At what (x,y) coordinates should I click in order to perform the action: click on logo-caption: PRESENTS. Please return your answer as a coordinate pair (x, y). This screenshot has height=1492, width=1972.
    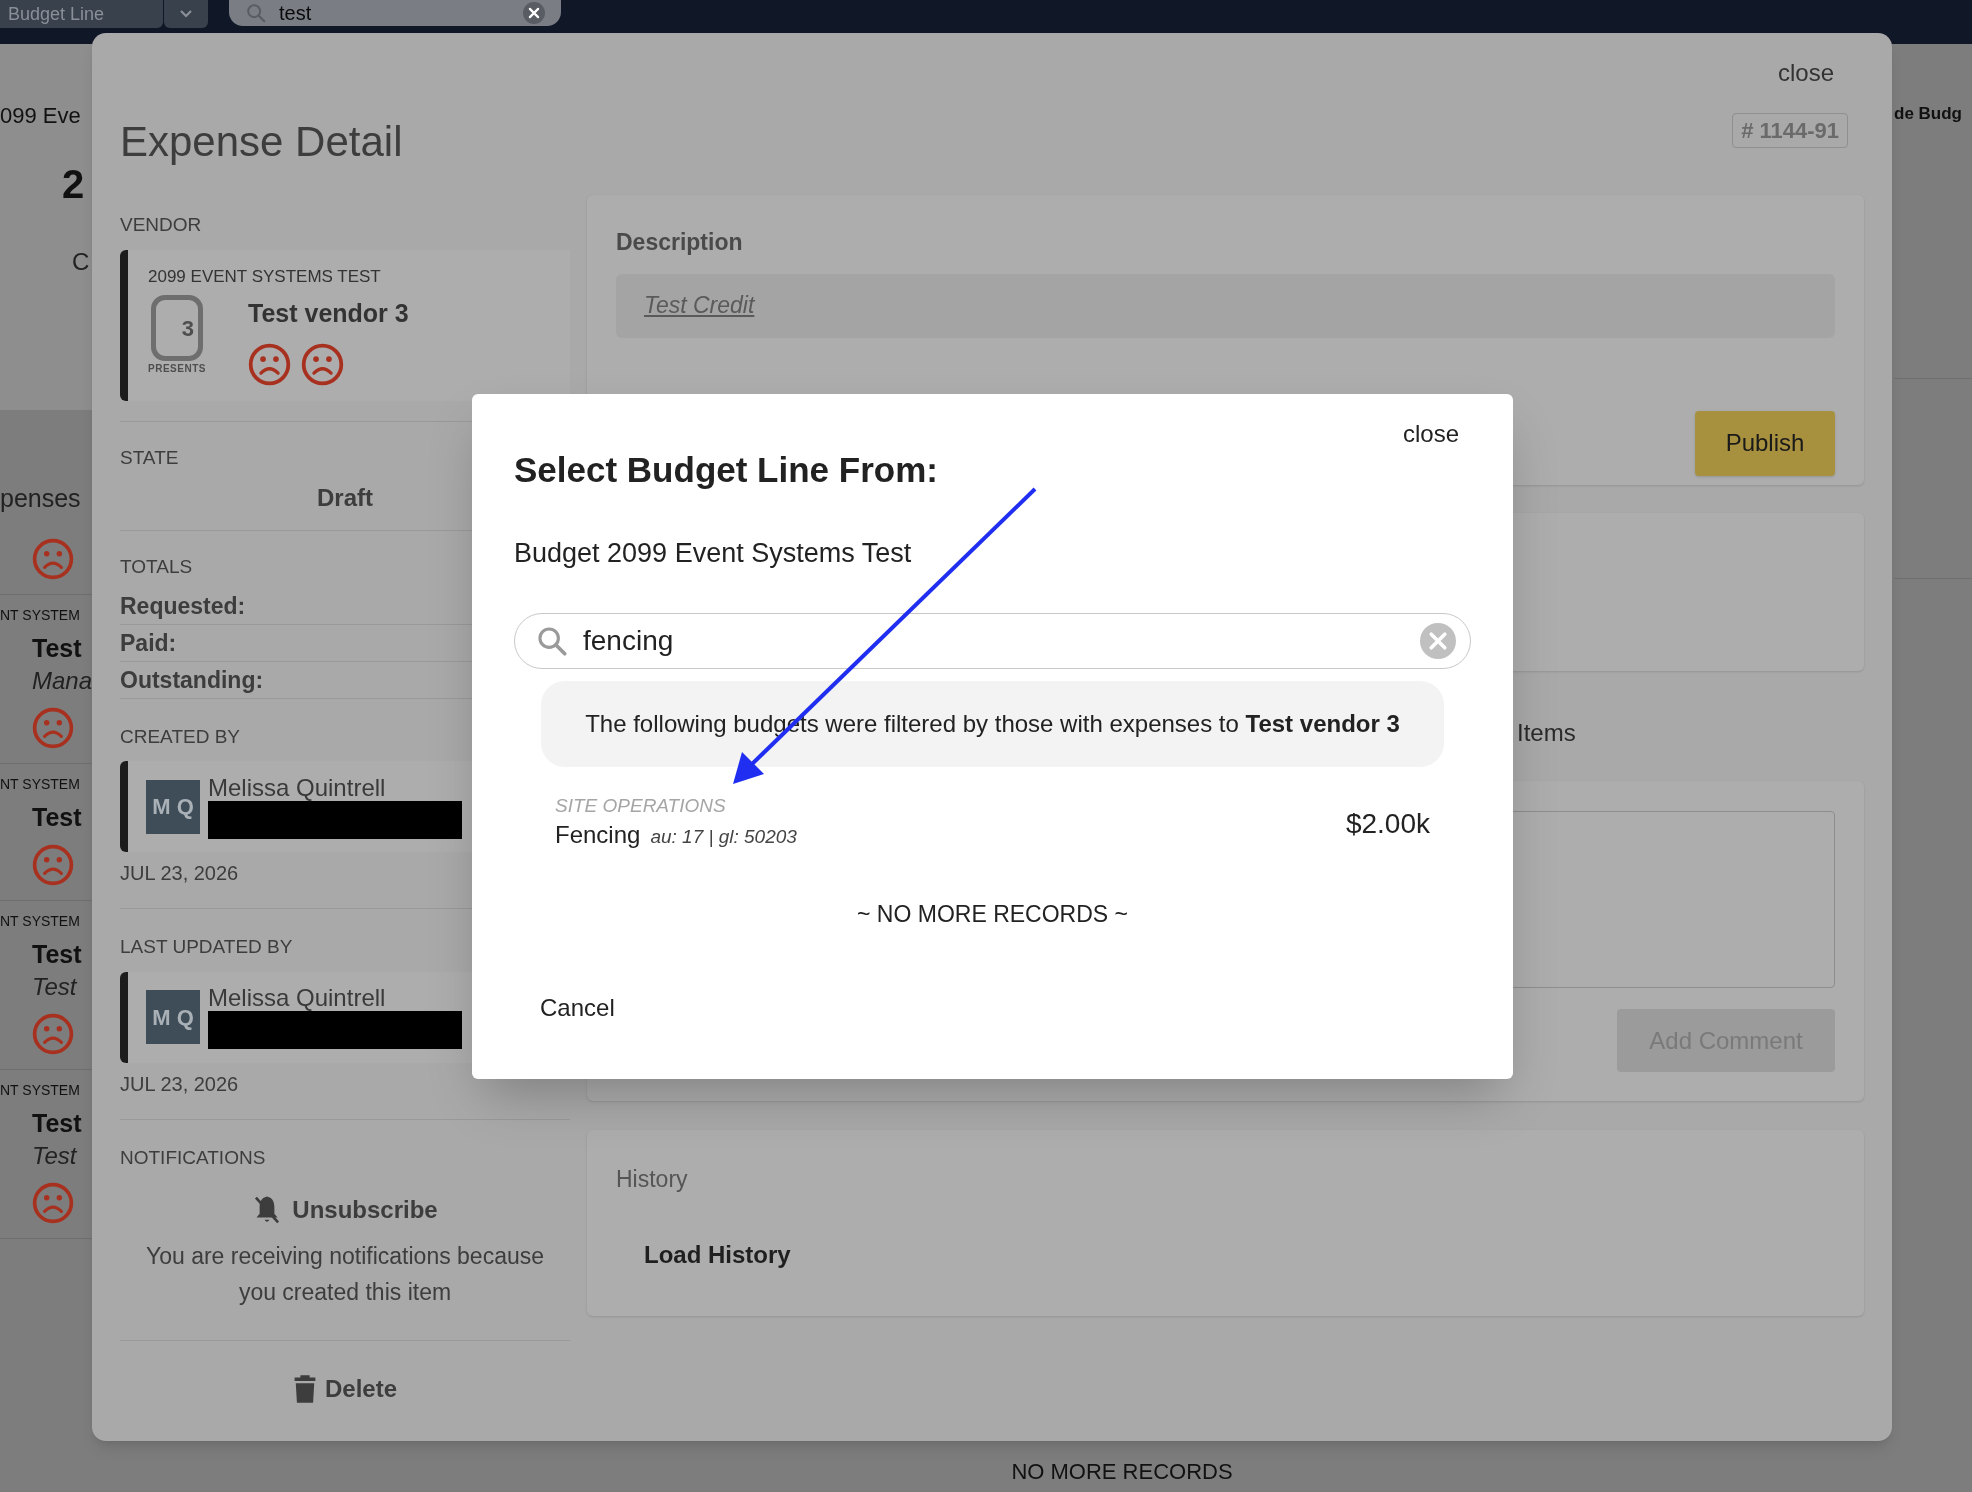
    Looking at the image, I should click on (177, 369).